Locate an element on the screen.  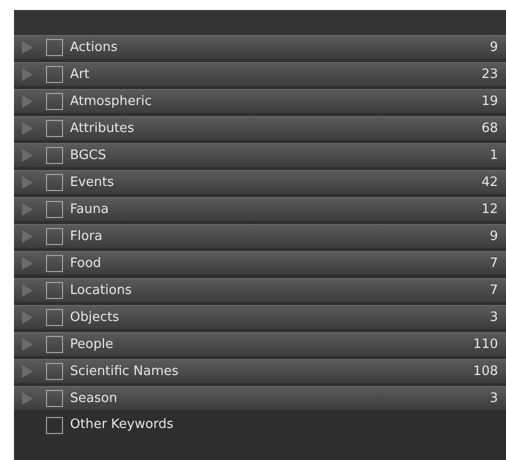
category-row: Actions 9 is located at coordinates (260, 47).